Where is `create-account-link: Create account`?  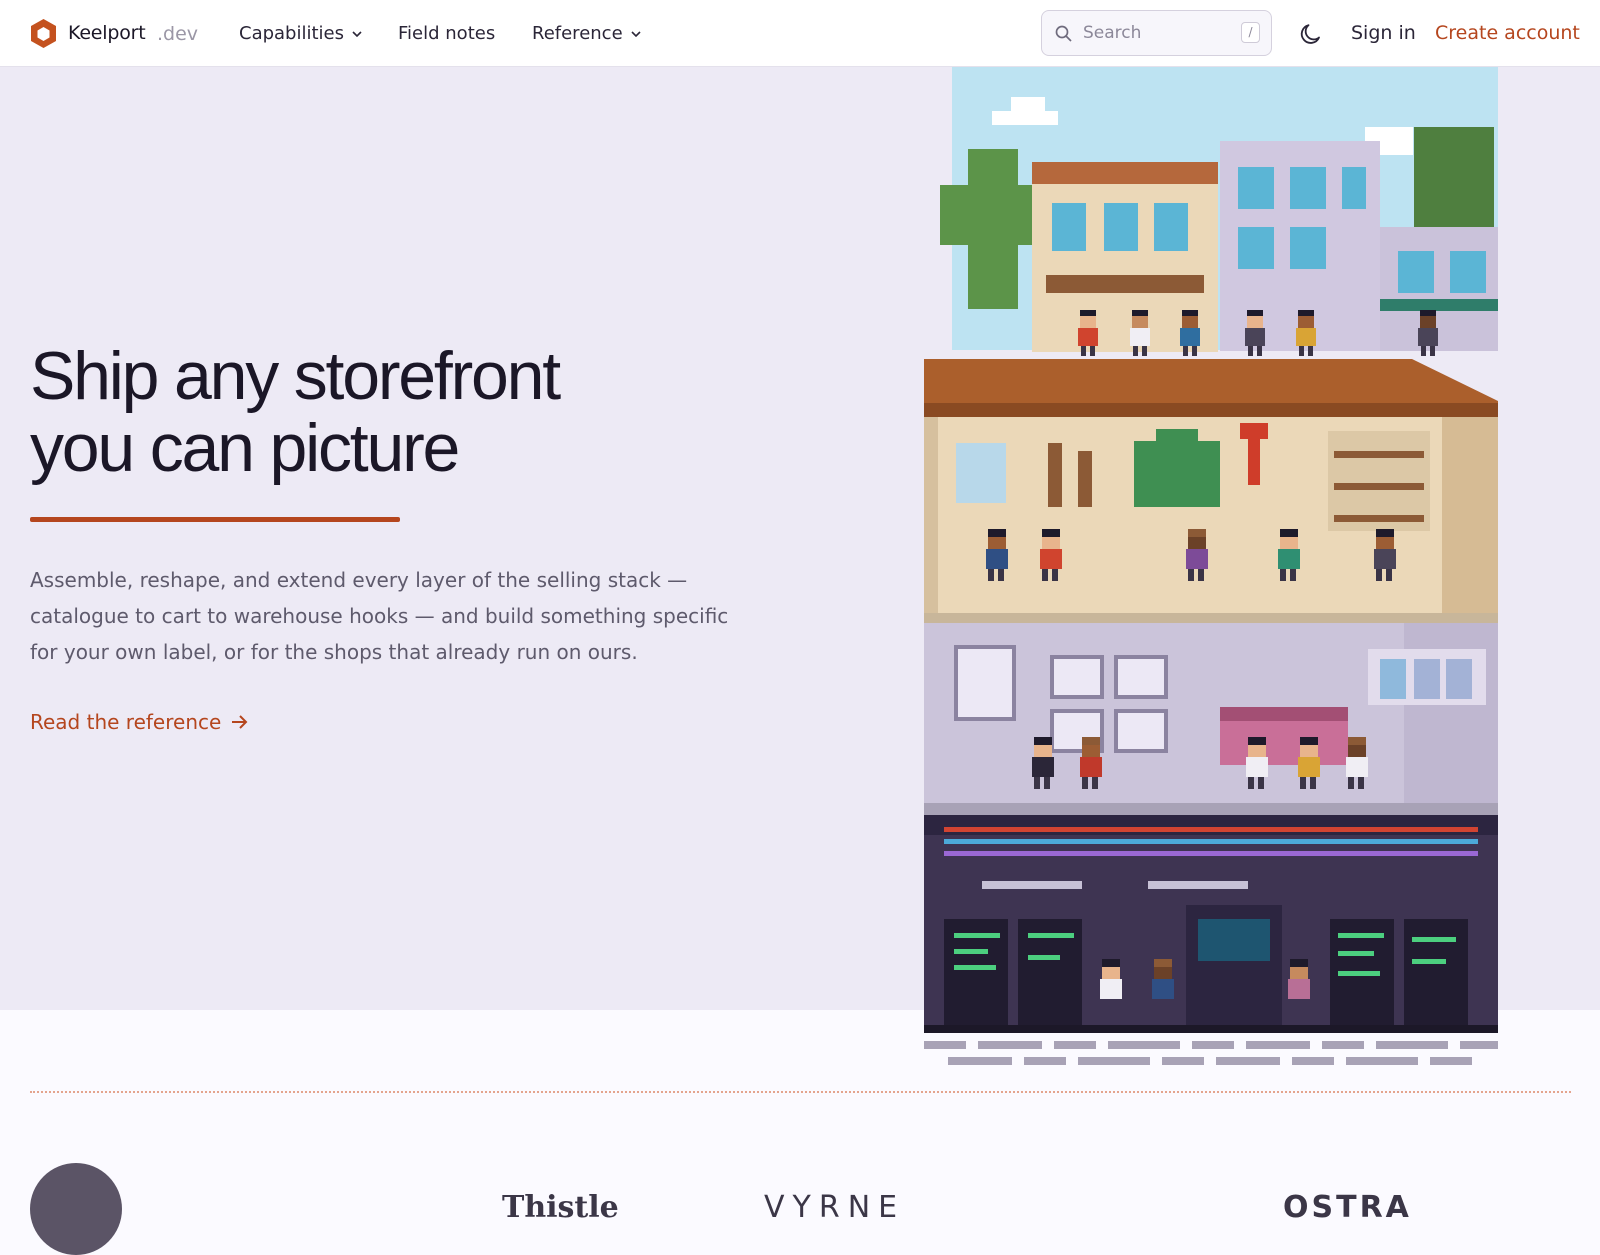 create-account-link: Create account is located at coordinates (1507, 33).